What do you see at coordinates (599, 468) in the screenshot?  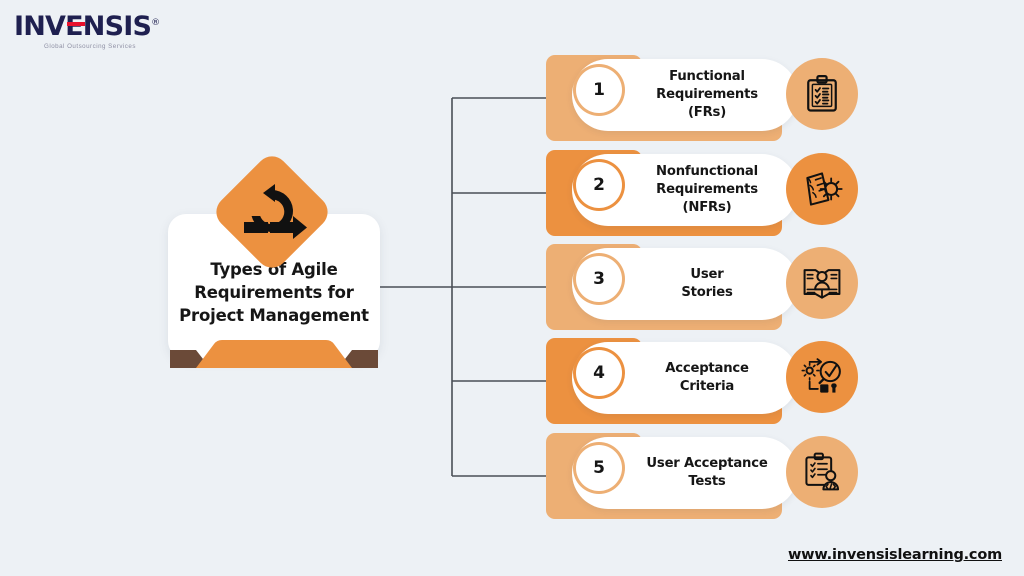 I see `row-number-badge: 5` at bounding box center [599, 468].